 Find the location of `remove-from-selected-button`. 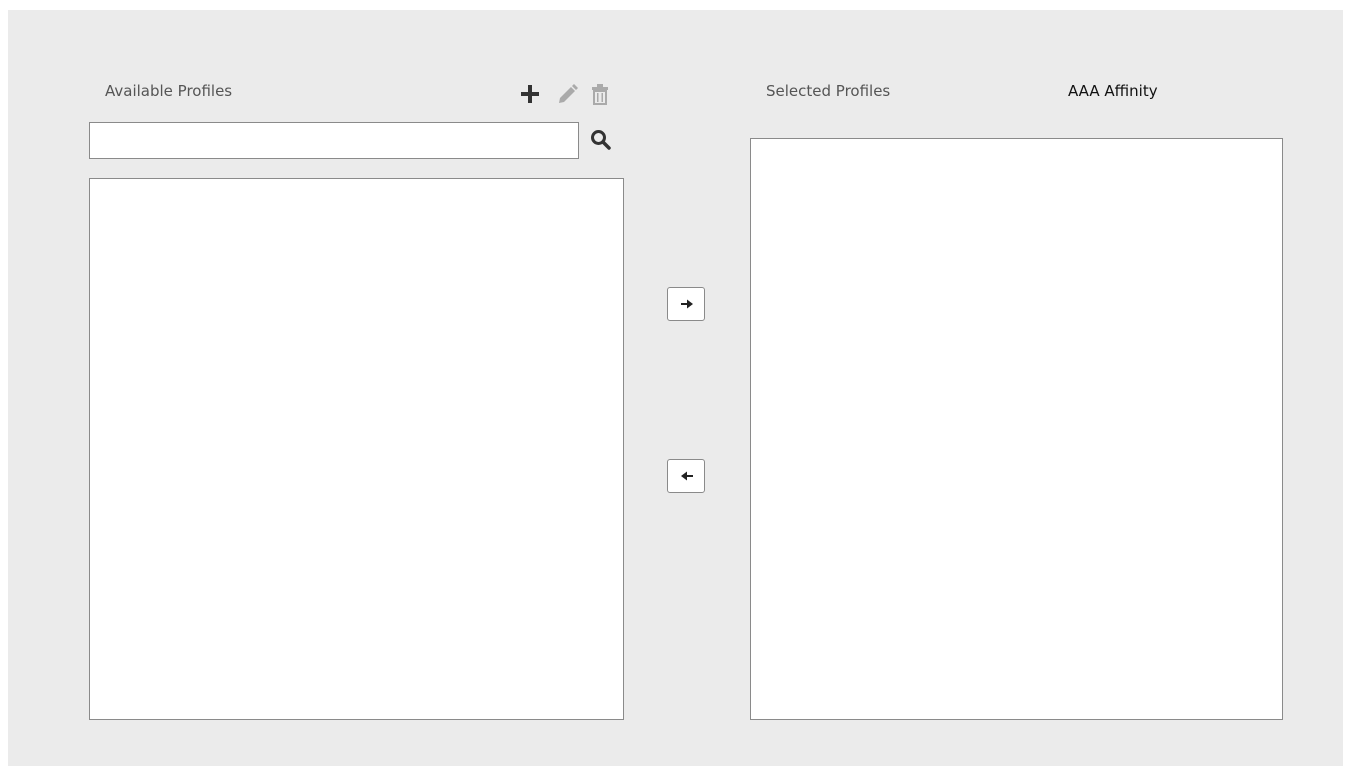

remove-from-selected-button is located at coordinates (686, 476).